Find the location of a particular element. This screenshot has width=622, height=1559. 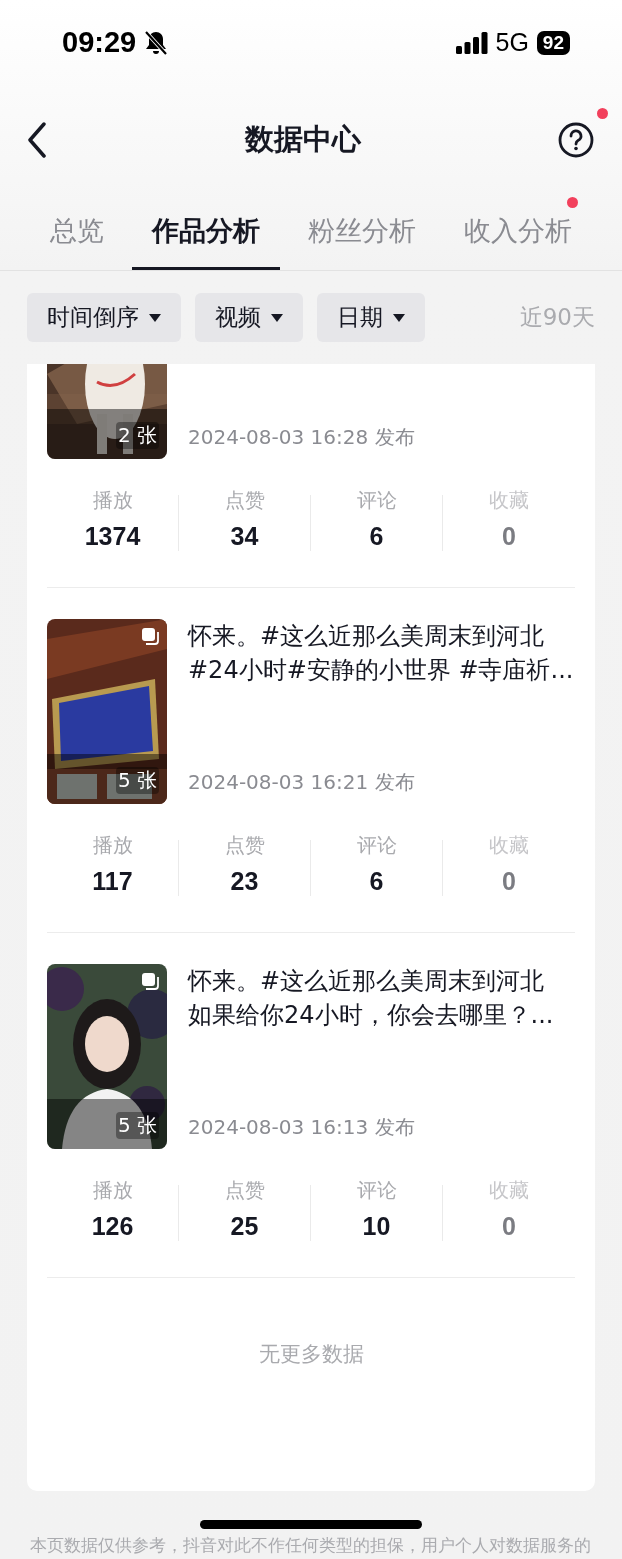

date-range-label: 近90天 is located at coordinates (557, 317).